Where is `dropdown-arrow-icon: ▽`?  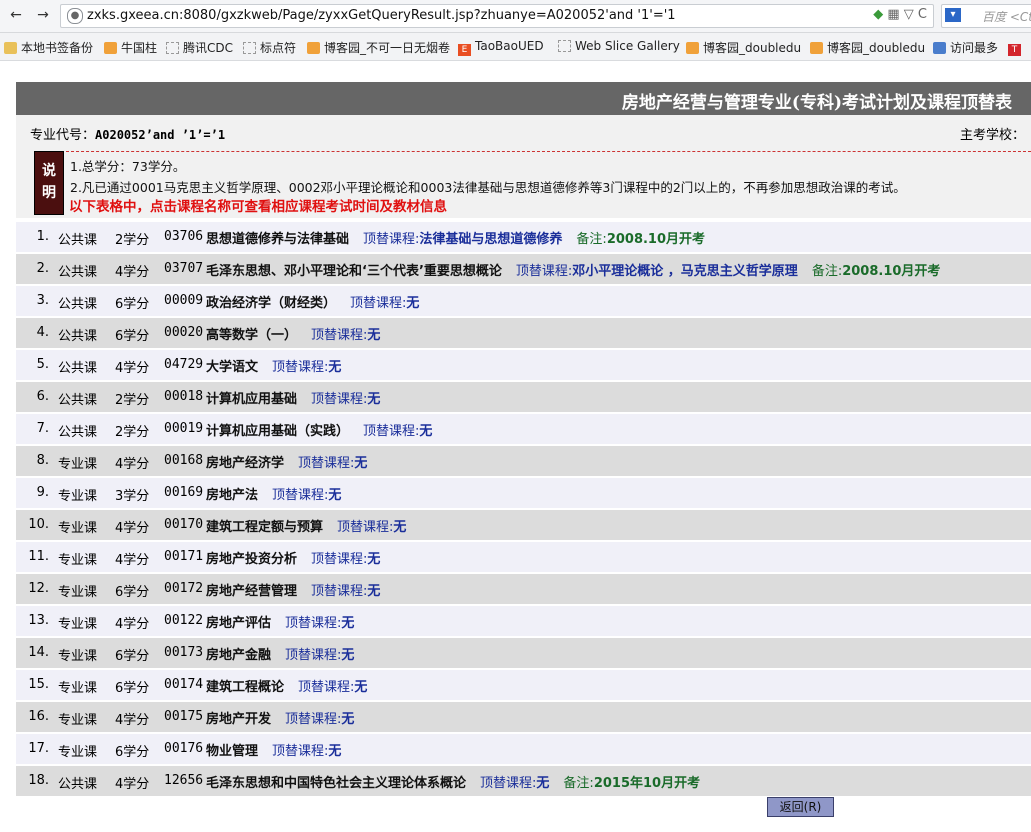
dropdown-arrow-icon: ▽ is located at coordinates (909, 14).